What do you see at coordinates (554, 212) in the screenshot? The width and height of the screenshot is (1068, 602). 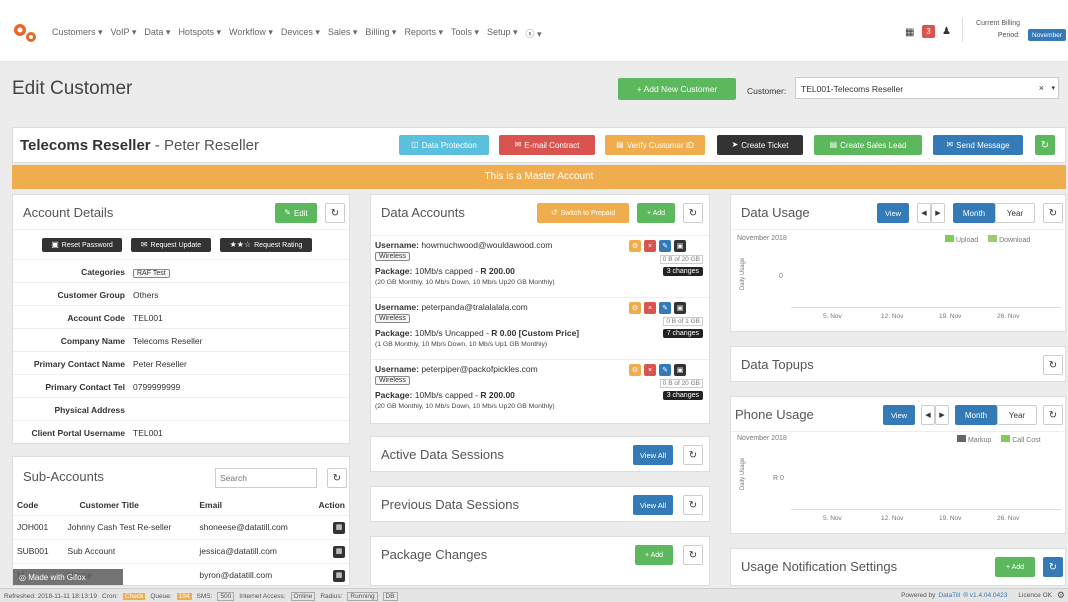 I see `refresh-icon: ↺` at bounding box center [554, 212].